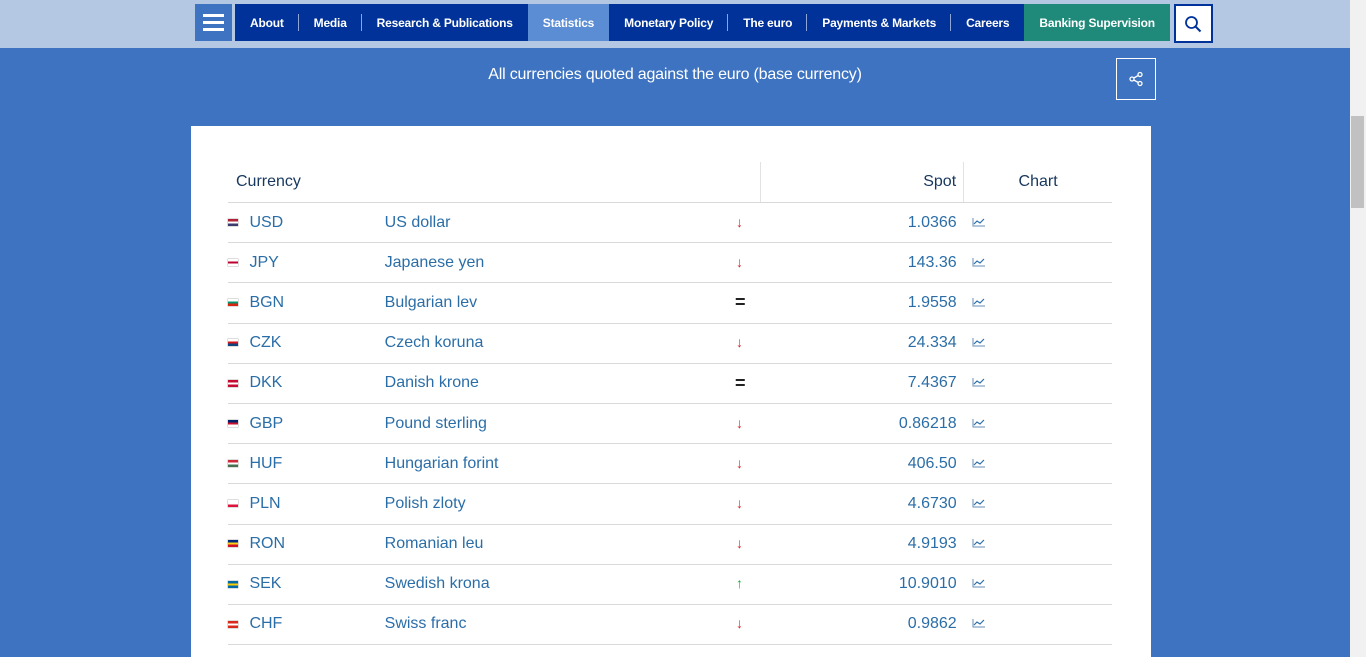  Describe the element at coordinates (1097, 22) in the screenshot. I see `nav-item-banking-supervision: Banking Supervision` at that location.